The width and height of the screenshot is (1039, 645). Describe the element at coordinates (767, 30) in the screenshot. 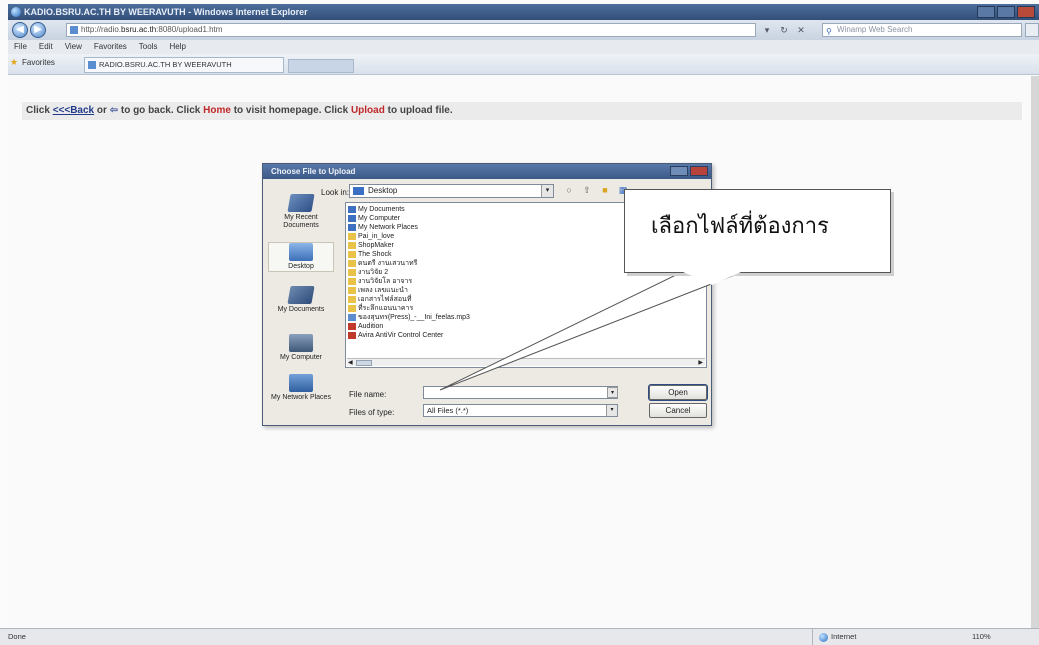

I see `dropdown-arrow-icon: ▾` at that location.